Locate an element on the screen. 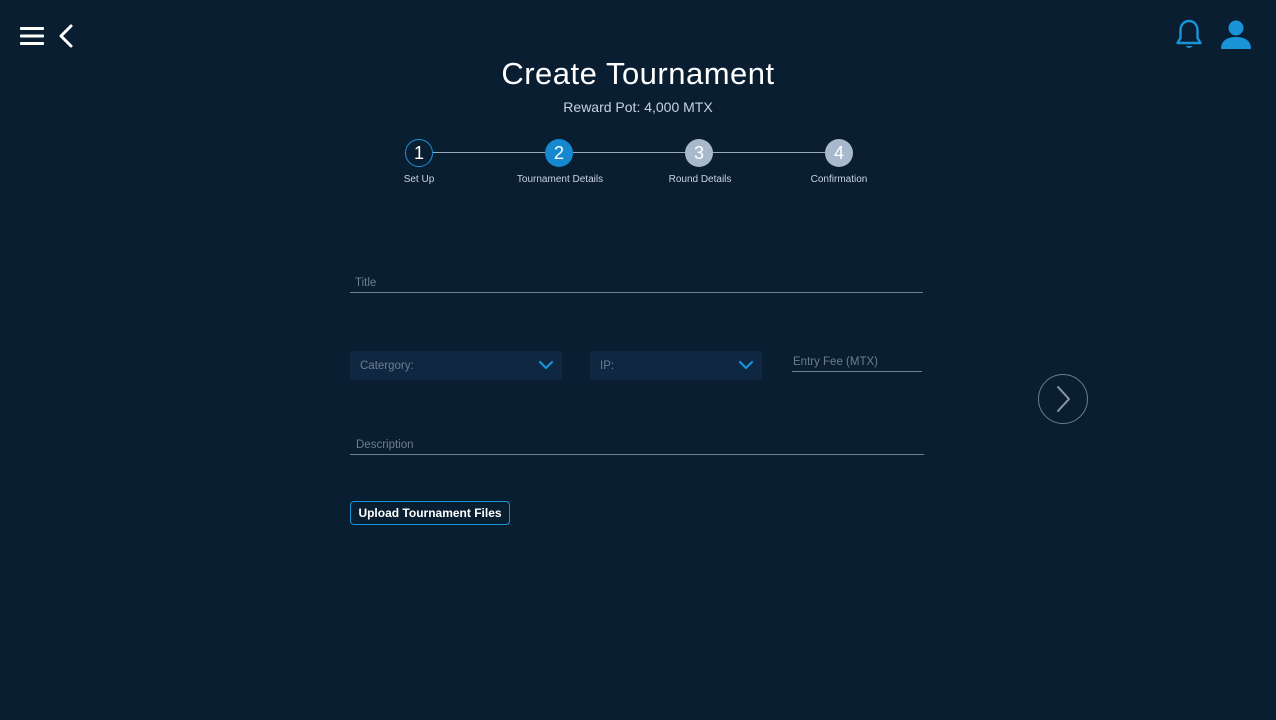 The width and height of the screenshot is (1276, 720). step-4-circle: 4 is located at coordinates (839, 153).